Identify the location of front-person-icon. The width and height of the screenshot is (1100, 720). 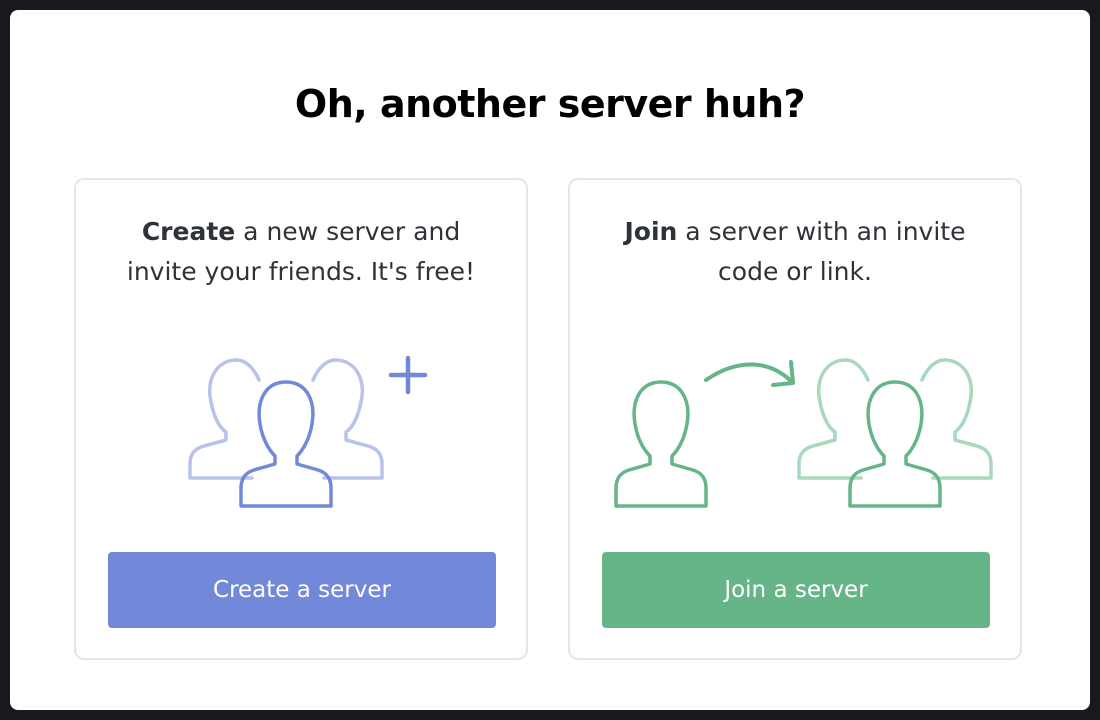
(286, 444).